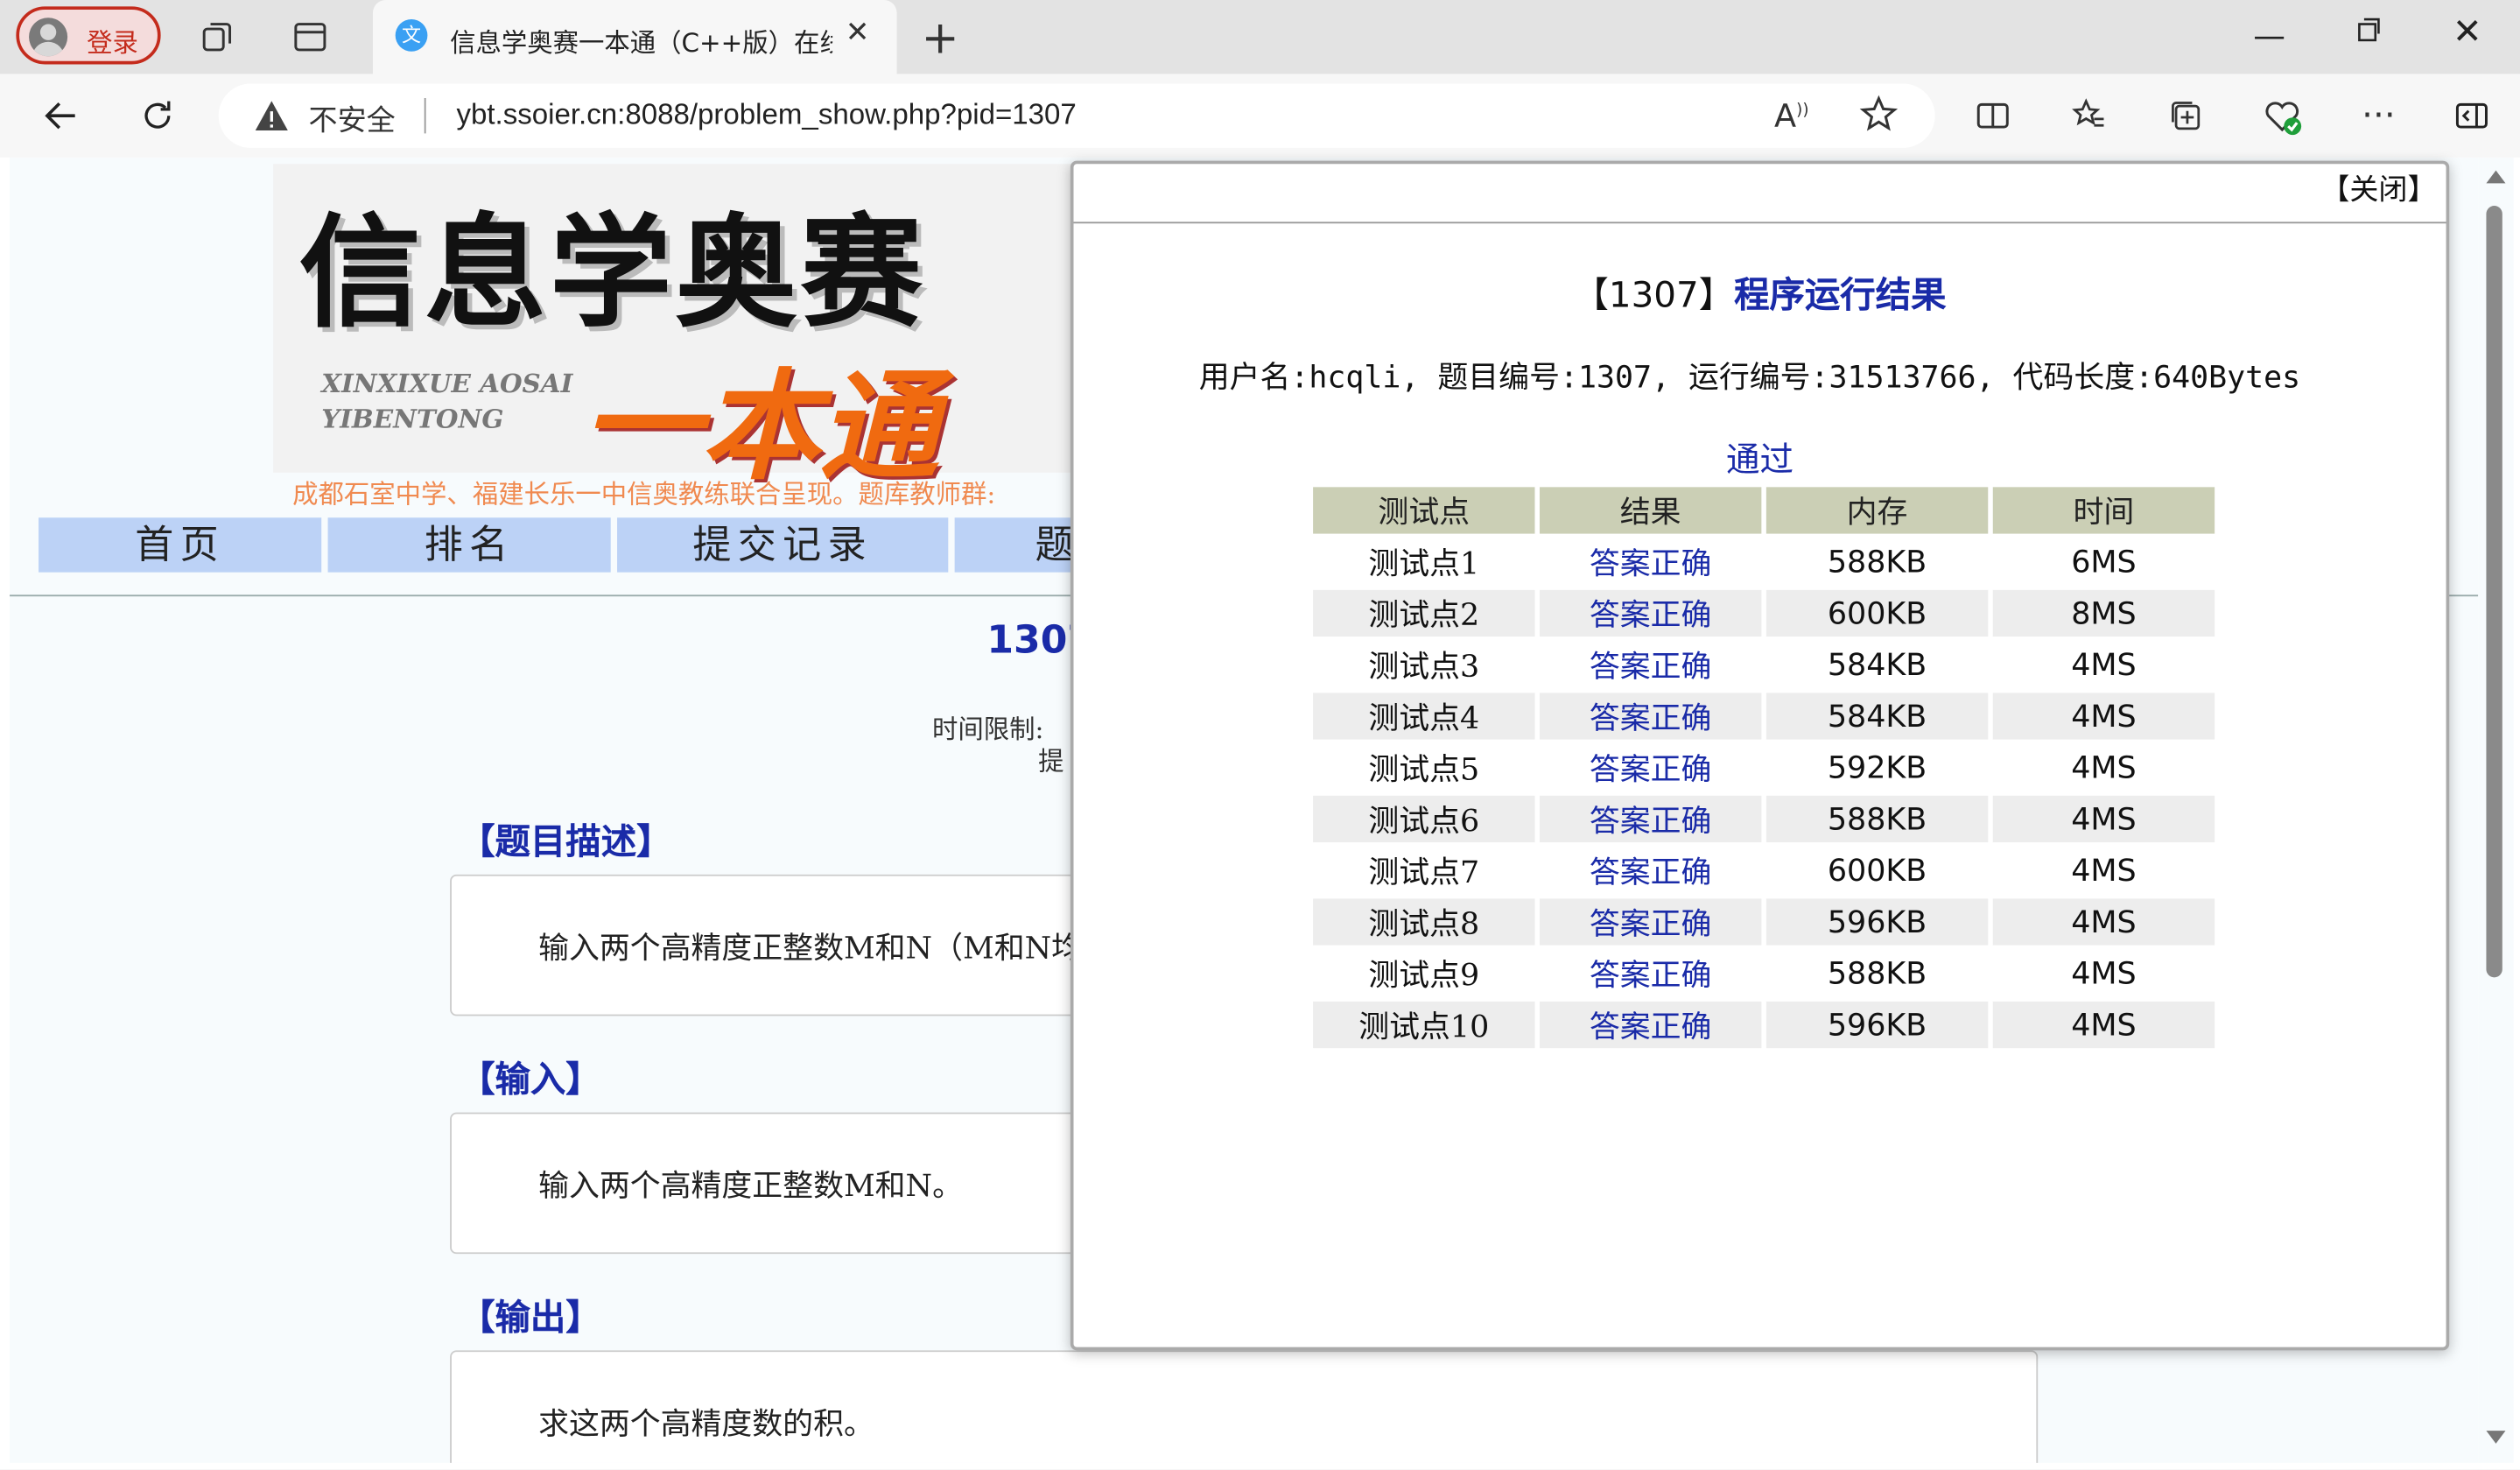 The image size is (2520, 1470). I want to click on nav-ranking: 排名, so click(469, 545).